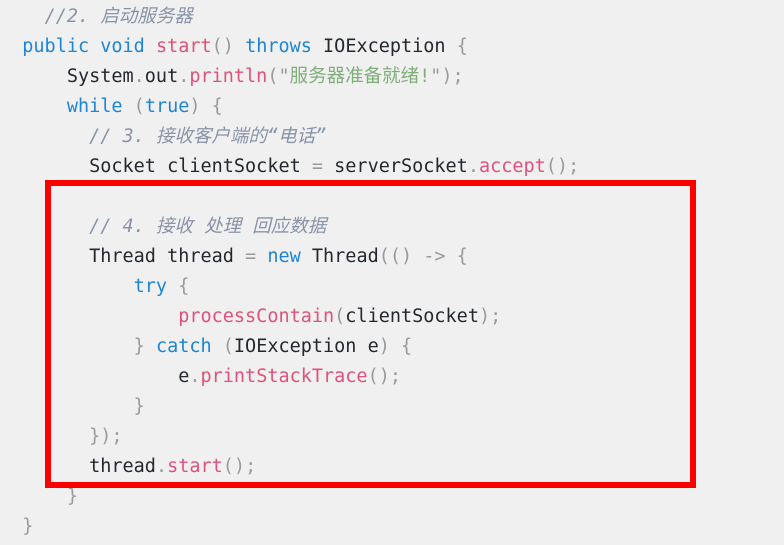 The width and height of the screenshot is (784, 545). What do you see at coordinates (122, 256) in the screenshot?
I see `type-thread: Thread` at bounding box center [122, 256].